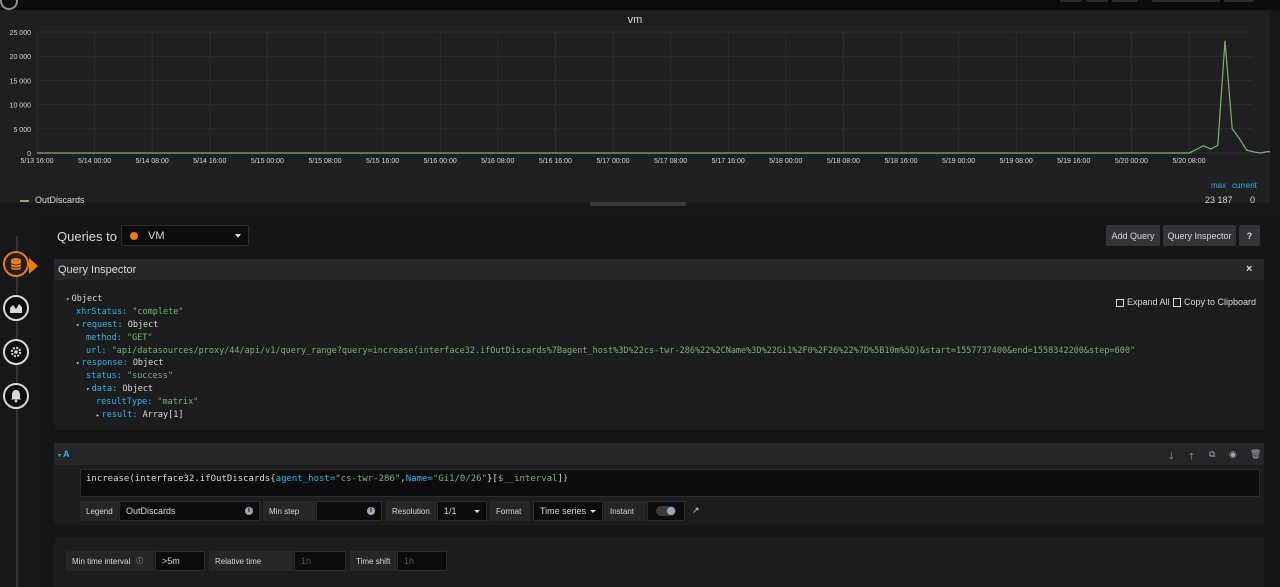 Image resolution: width=1280 pixels, height=587 pixels. What do you see at coordinates (696, 510) in the screenshot?
I see `external-link-icon: ↗` at bounding box center [696, 510].